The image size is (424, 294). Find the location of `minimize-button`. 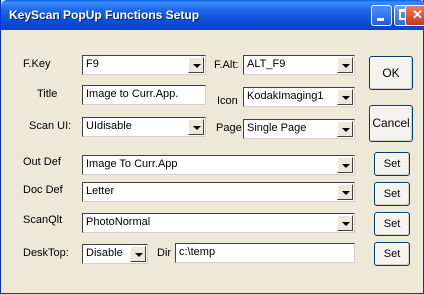

minimize-button is located at coordinates (381, 15).